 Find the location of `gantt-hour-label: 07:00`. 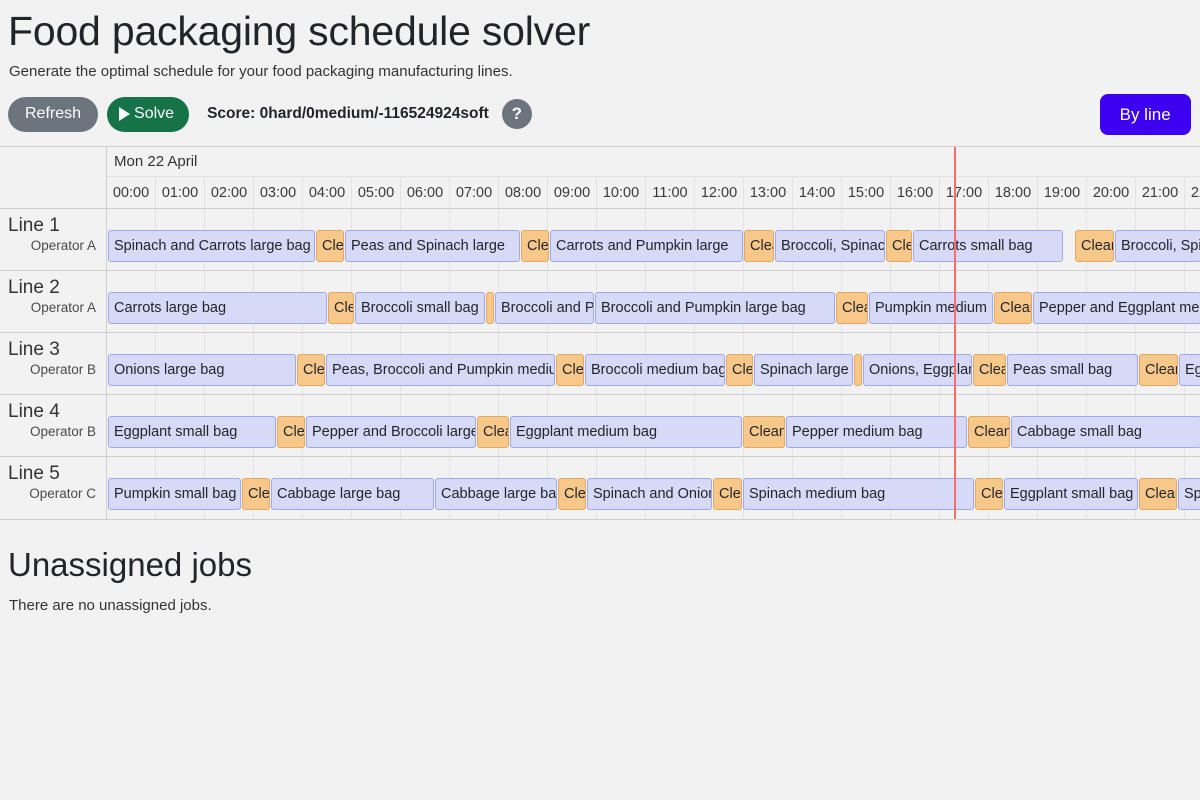

gantt-hour-label: 07:00 is located at coordinates (474, 193).